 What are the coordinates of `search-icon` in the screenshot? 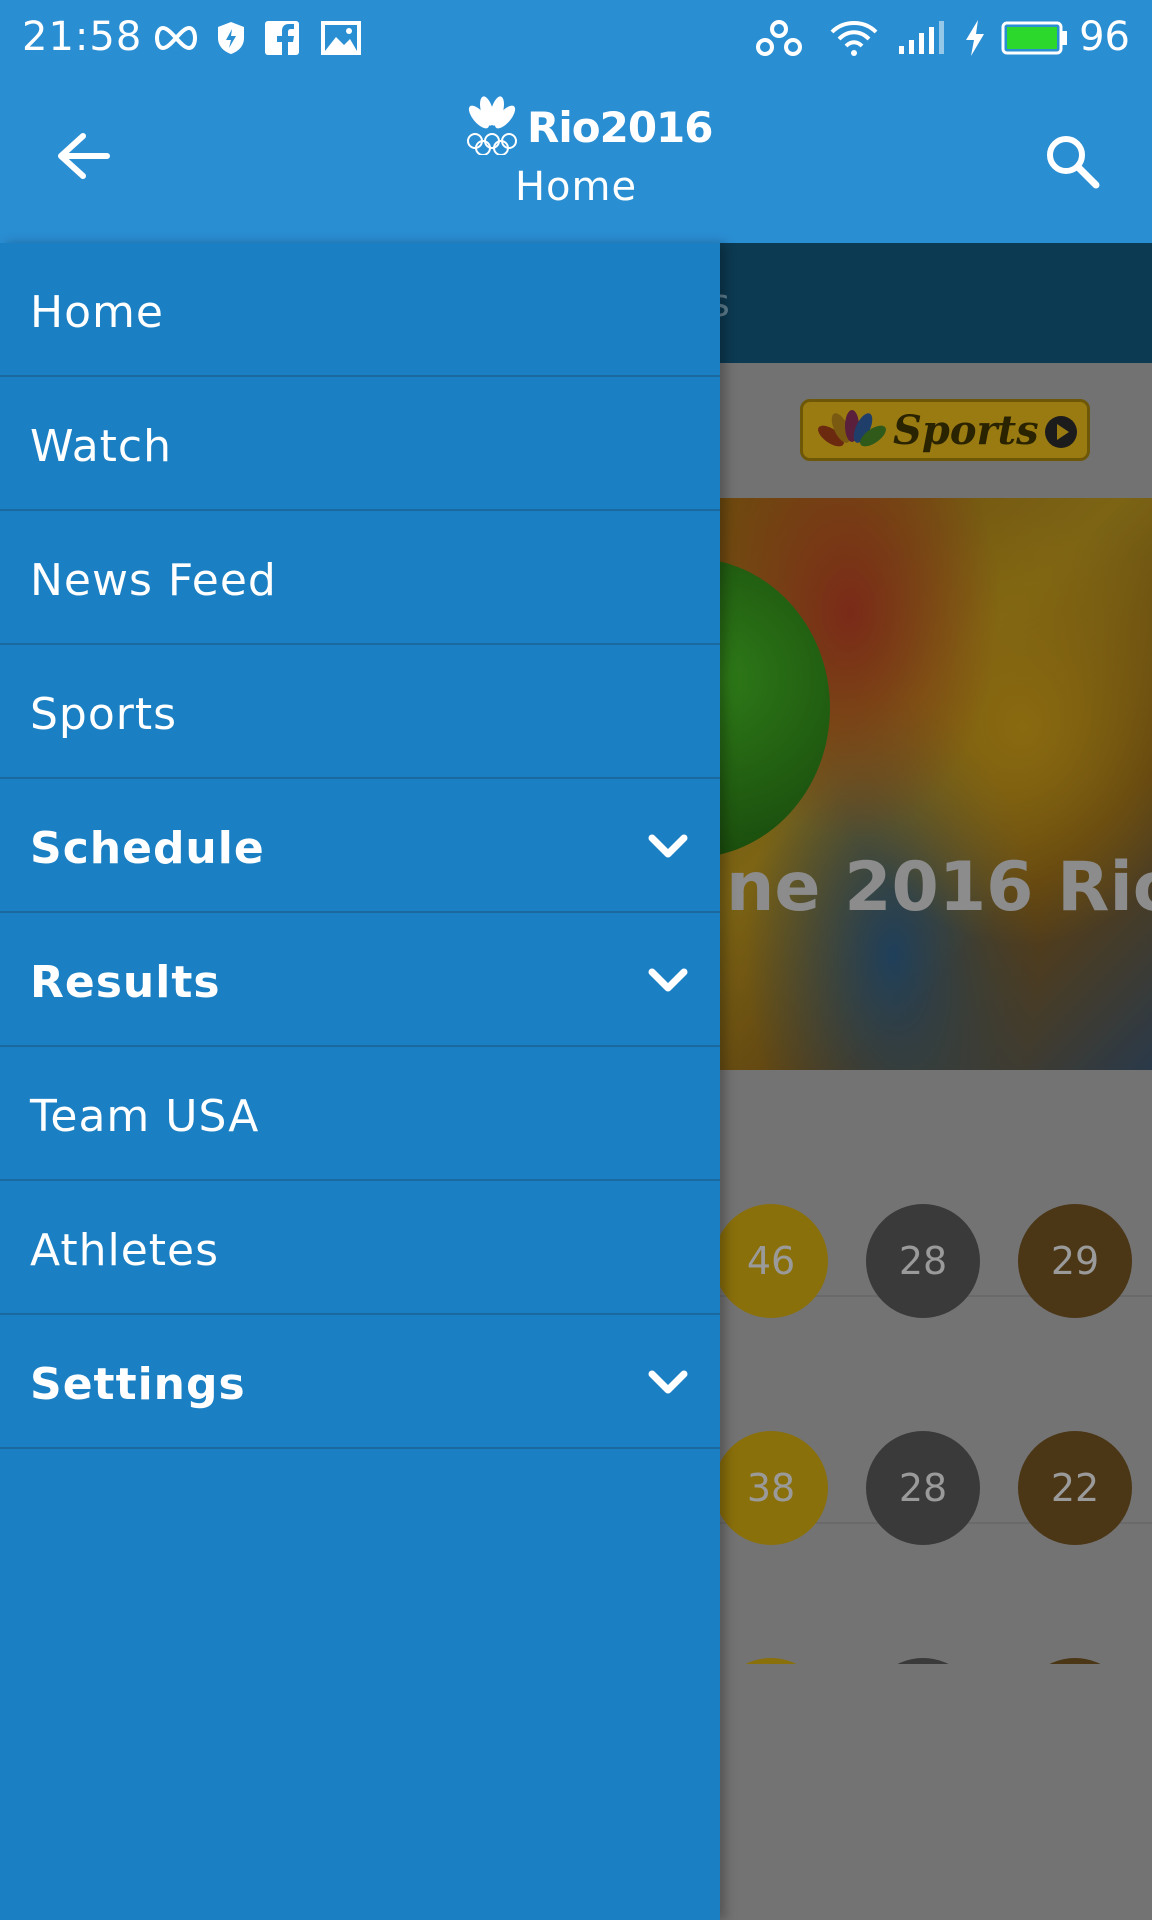 It's located at (1072, 163).